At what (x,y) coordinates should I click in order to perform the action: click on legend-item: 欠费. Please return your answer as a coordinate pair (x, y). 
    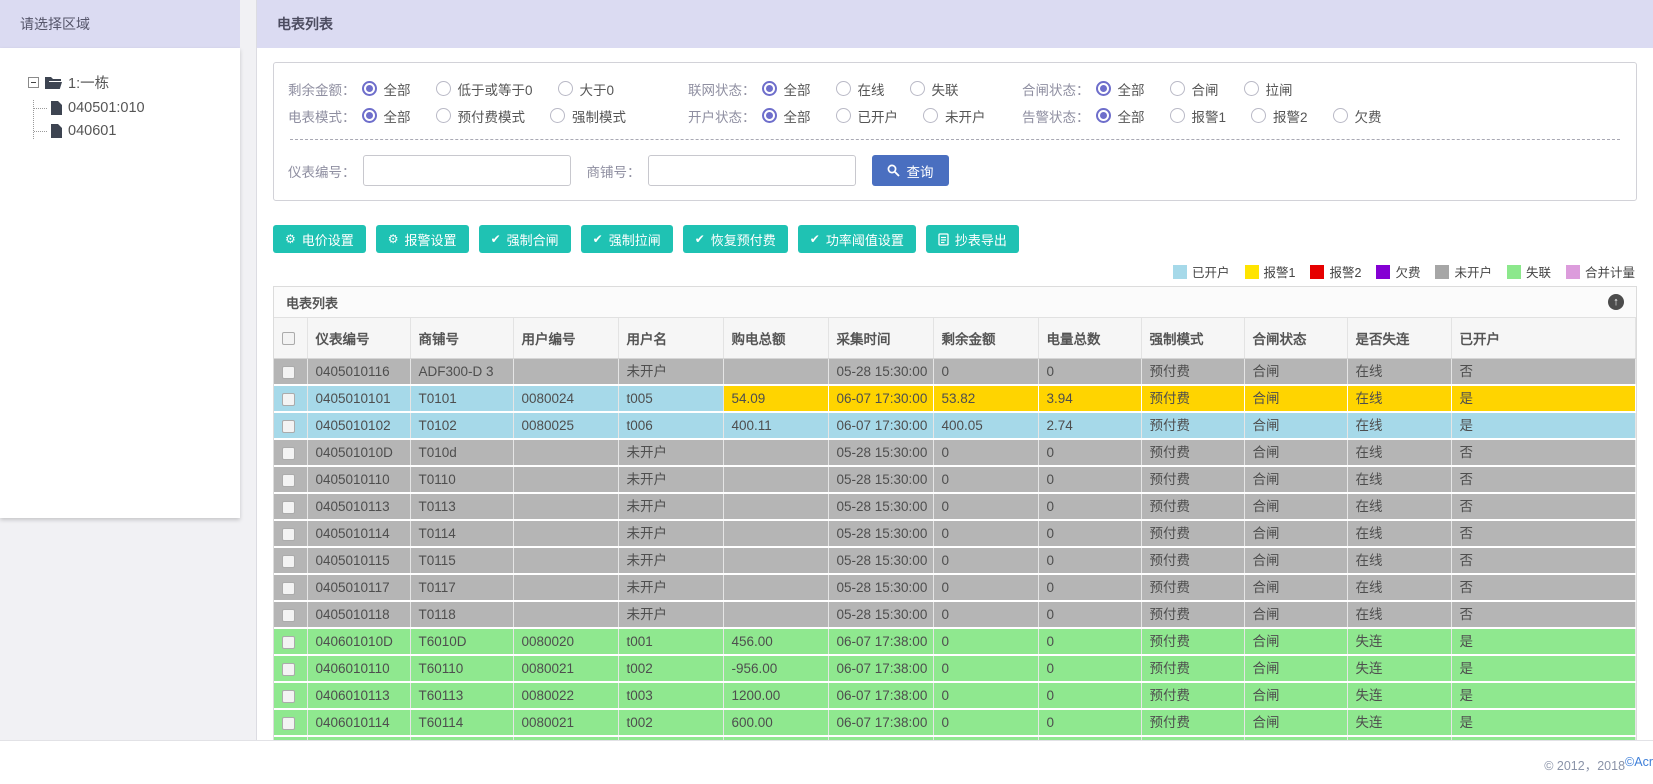
    Looking at the image, I should click on (1398, 271).